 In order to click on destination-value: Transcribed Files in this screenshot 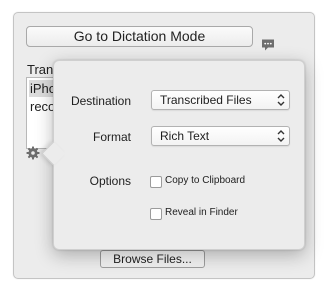, I will do `click(206, 100)`.